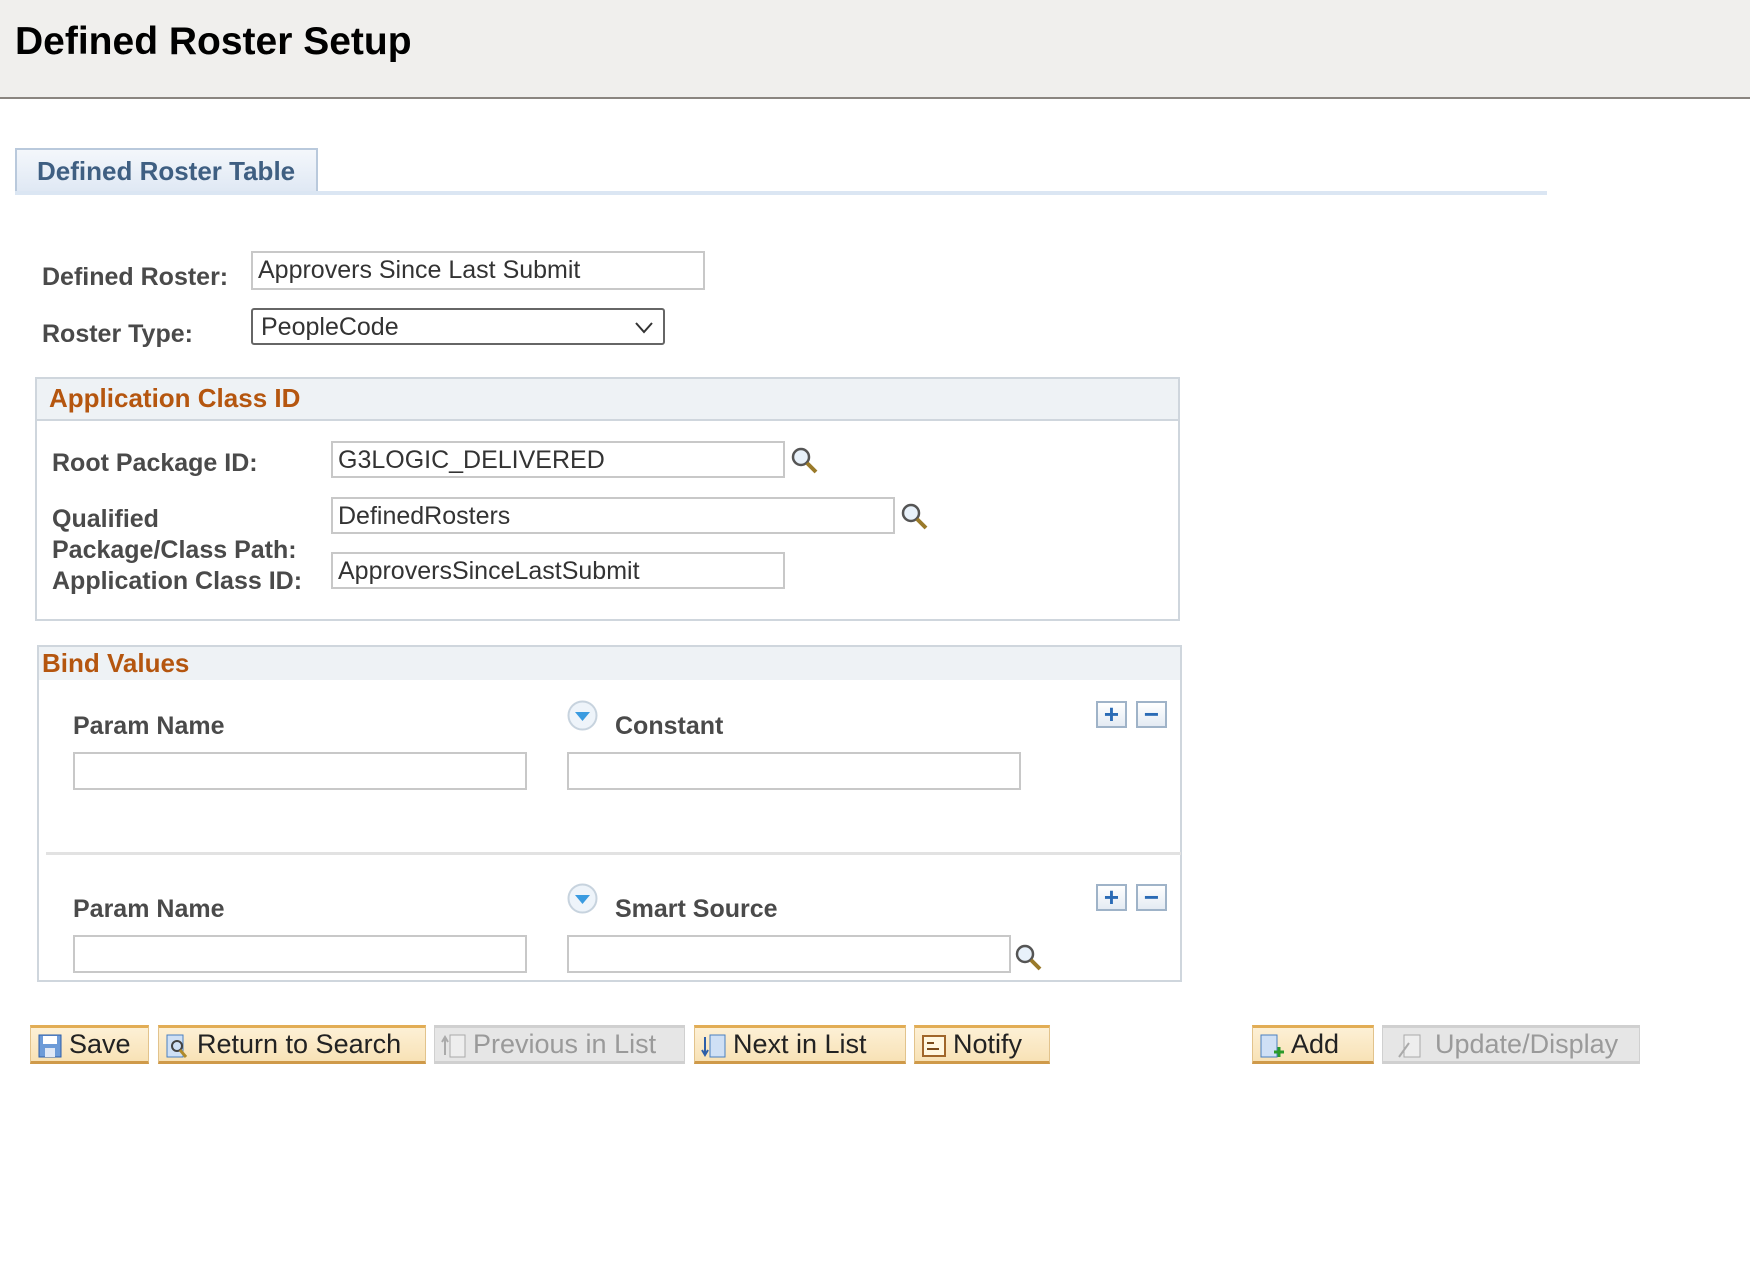 This screenshot has width=1750, height=1278. I want to click on notify-button: Notify, so click(982, 1044).